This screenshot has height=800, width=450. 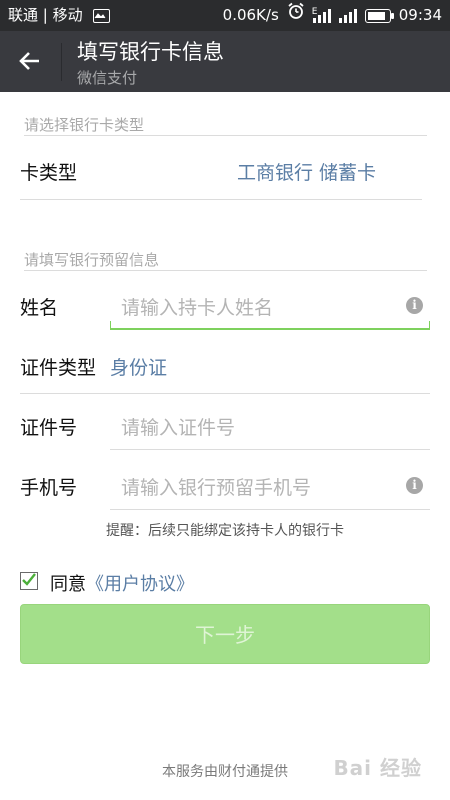 I want to click on card-type-label: 卡类型, so click(x=49, y=173).